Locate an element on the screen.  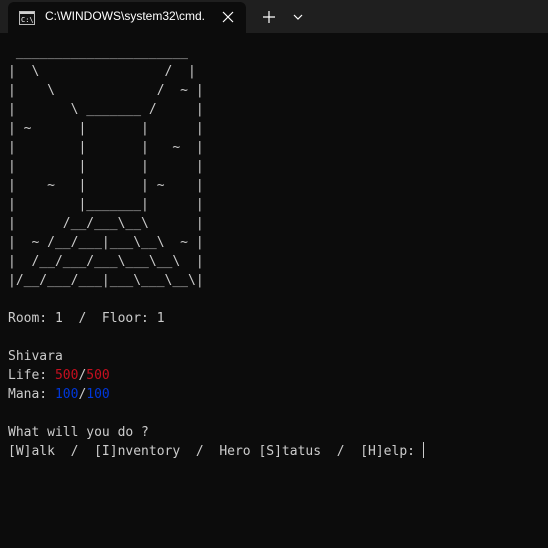
cmd-prompt-icon: C:\ is located at coordinates (27, 18).